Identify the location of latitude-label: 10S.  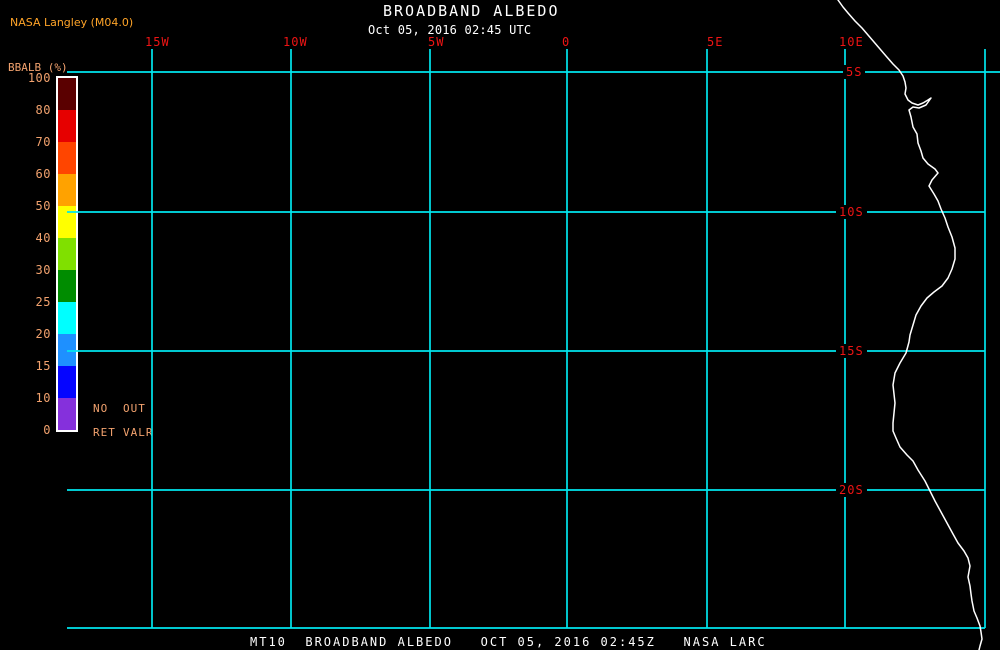
(851, 212).